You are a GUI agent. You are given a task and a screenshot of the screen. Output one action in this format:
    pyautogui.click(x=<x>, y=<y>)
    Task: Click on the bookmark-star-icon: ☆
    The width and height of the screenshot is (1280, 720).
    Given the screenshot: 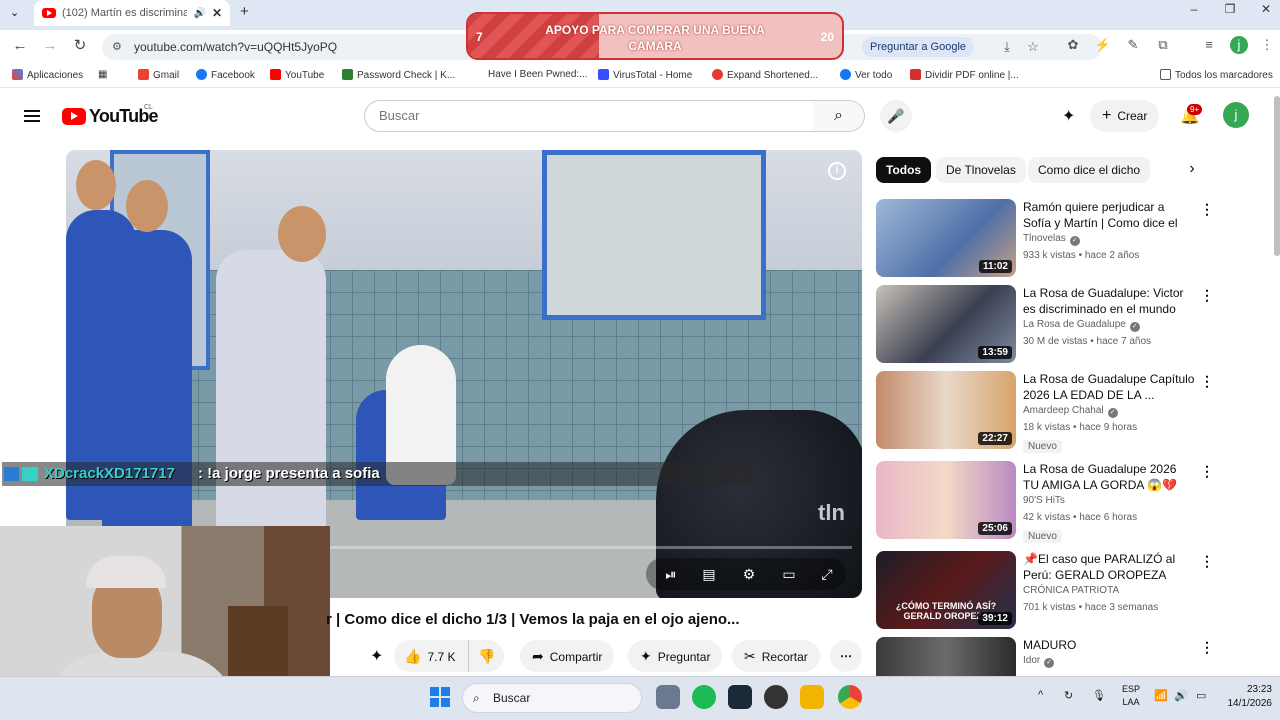 What is the action you would take?
    pyautogui.click(x=1033, y=47)
    